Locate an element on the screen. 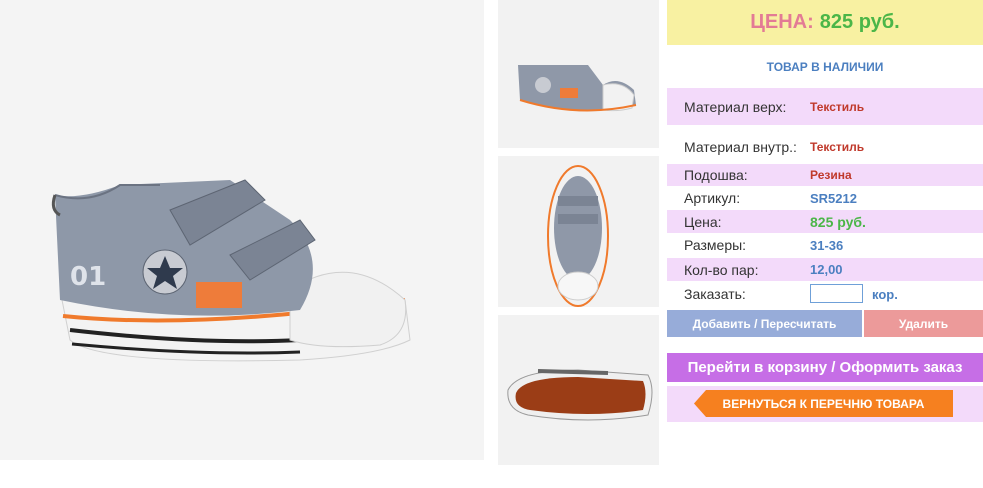  spec-key: Материал верх: is located at coordinates (735, 106).